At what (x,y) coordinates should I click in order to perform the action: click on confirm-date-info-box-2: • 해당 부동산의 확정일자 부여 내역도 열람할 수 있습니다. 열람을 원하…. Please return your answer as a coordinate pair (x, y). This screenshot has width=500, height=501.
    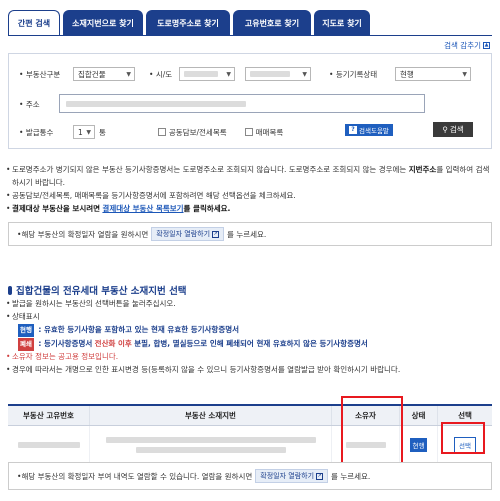
    Looking at the image, I should click on (250, 476).